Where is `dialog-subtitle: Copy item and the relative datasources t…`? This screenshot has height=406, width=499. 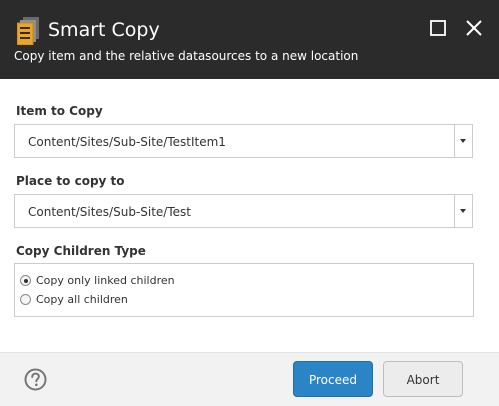 dialog-subtitle: Copy item and the relative datasources t… is located at coordinates (186, 56).